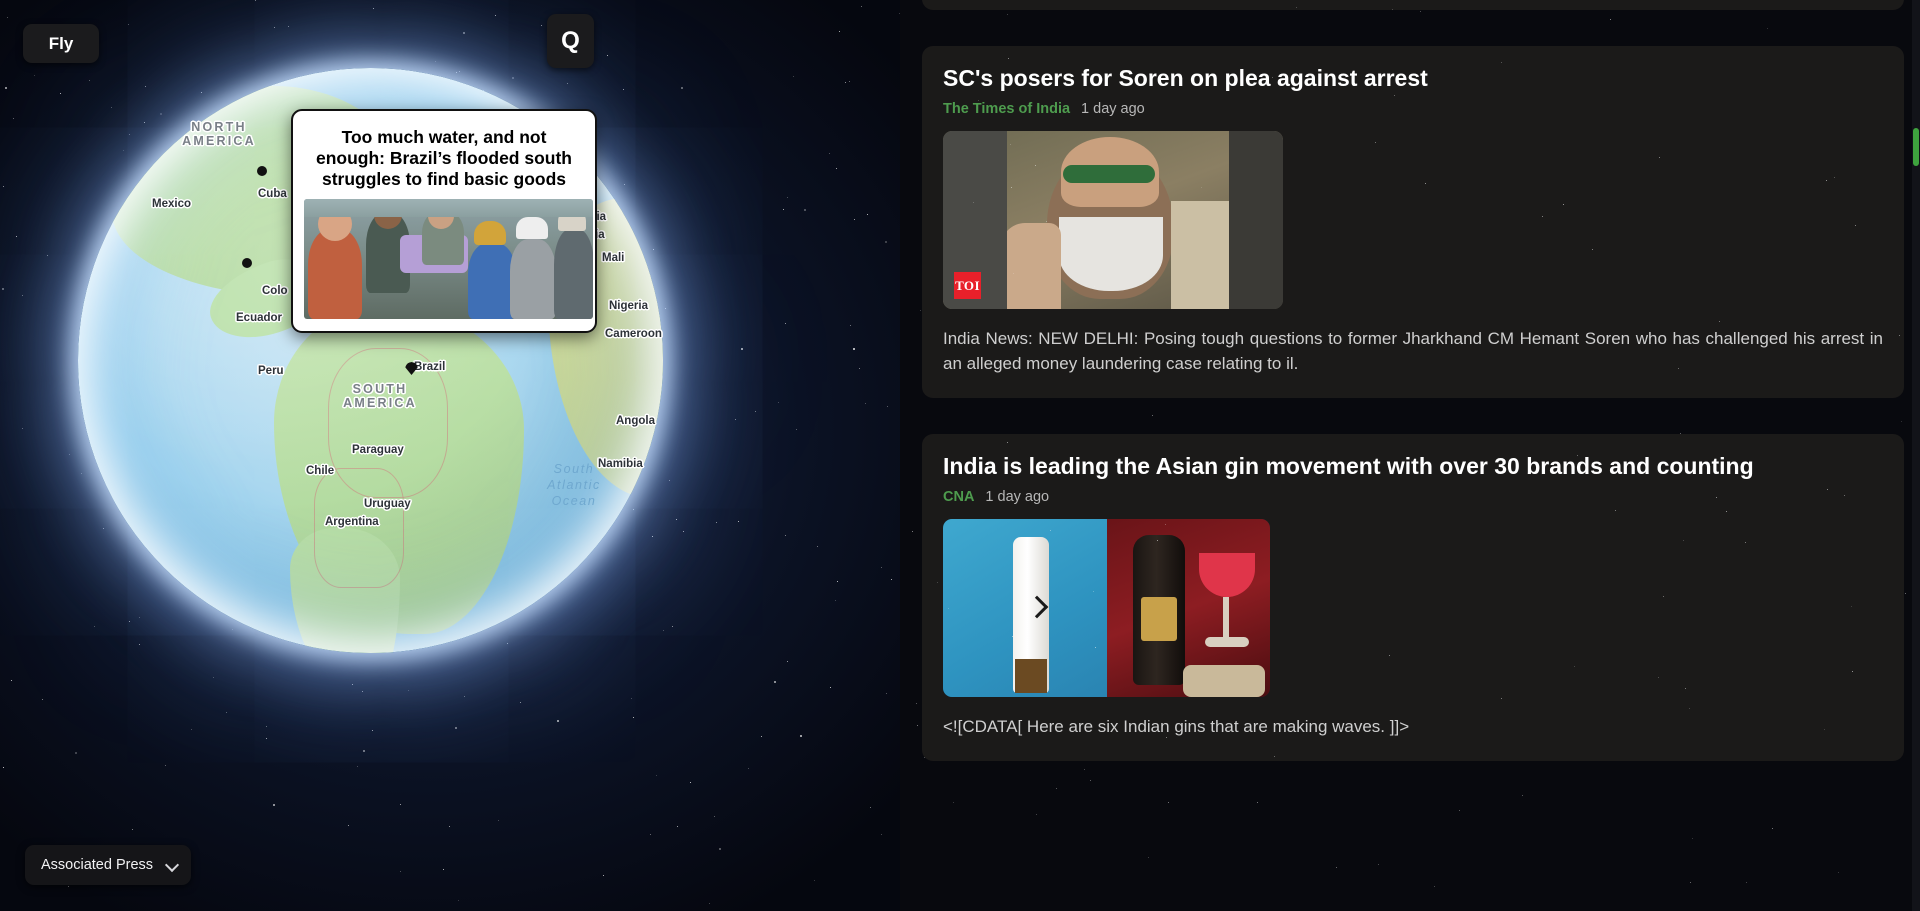 The image size is (1920, 911). What do you see at coordinates (635, 421) in the screenshot?
I see `map-label-angola: Angola` at bounding box center [635, 421].